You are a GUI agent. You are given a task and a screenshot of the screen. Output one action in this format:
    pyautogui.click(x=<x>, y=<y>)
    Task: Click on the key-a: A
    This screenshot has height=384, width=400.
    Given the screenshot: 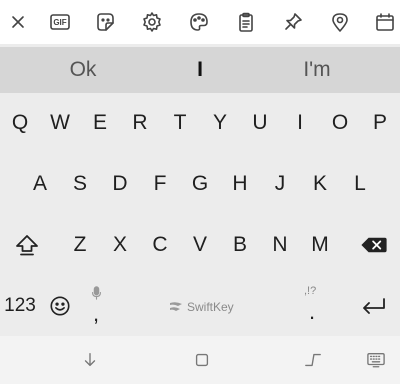 What is the action you would take?
    pyautogui.click(x=40, y=184)
    